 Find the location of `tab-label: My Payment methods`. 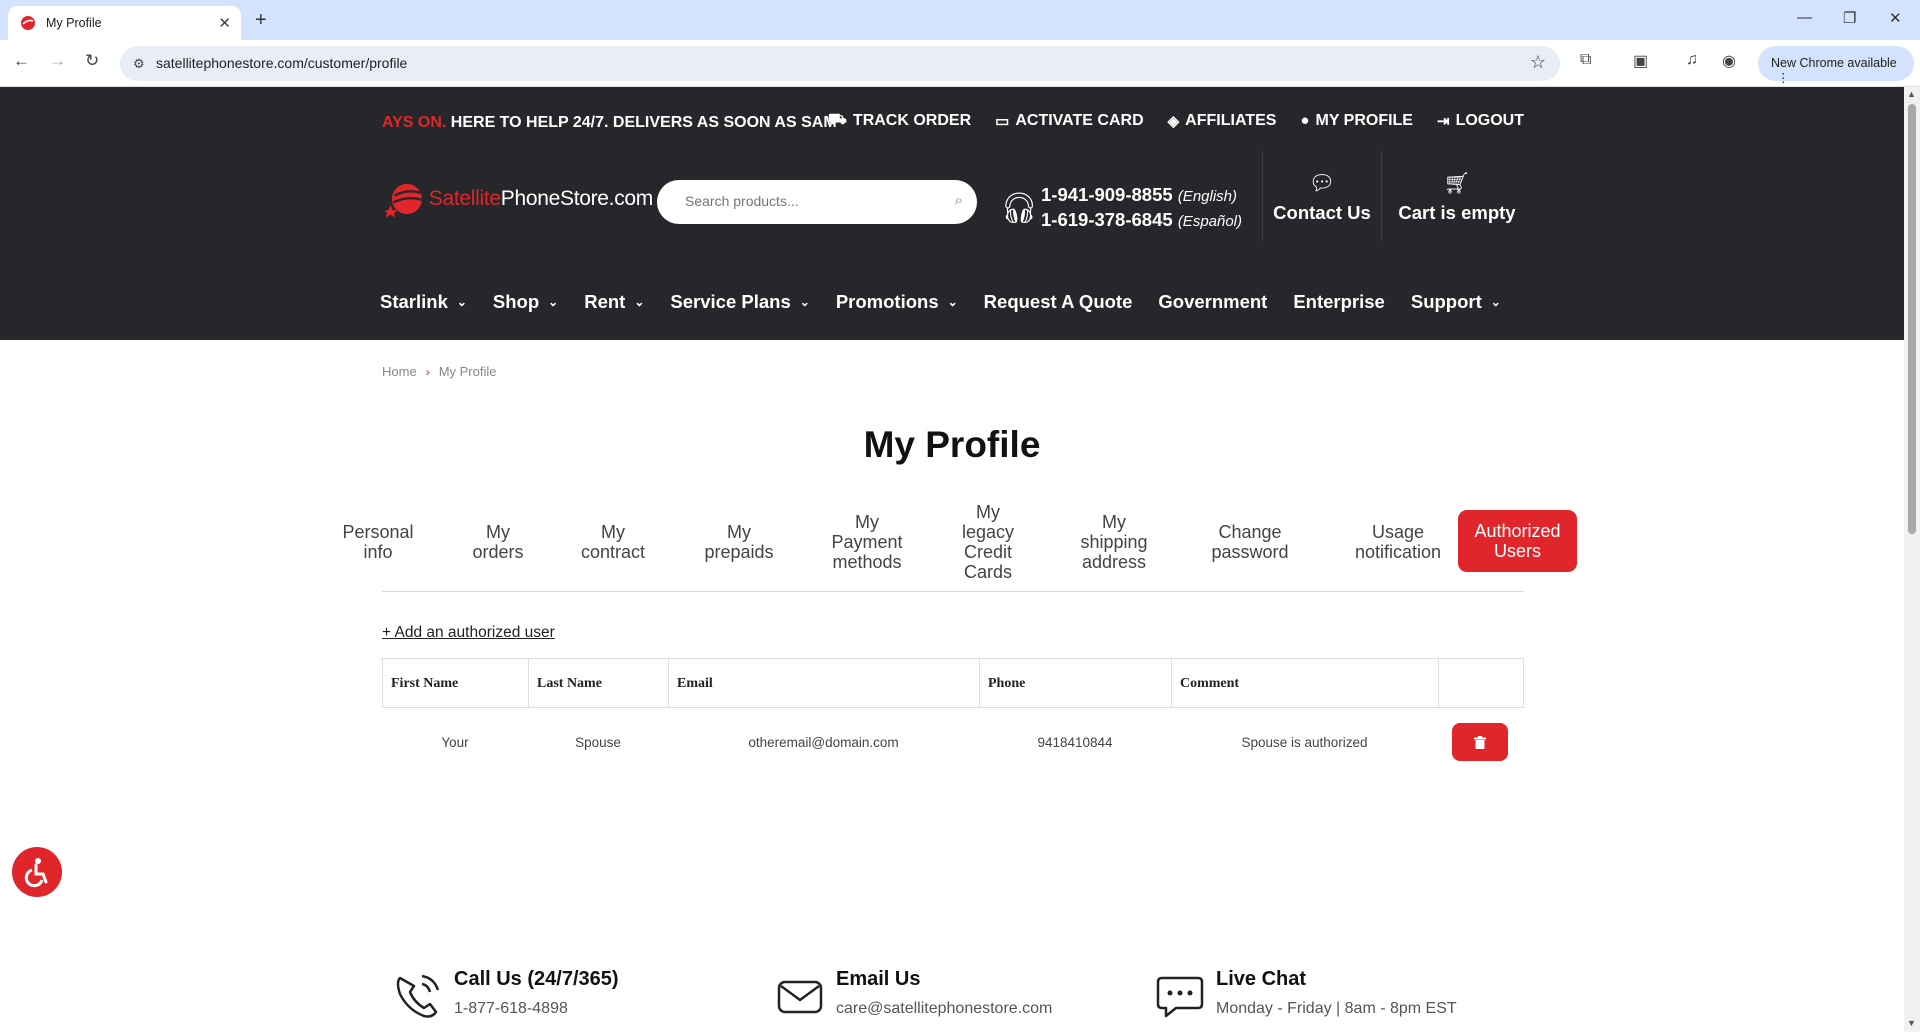

tab-label: My Payment methods is located at coordinates (867, 542).